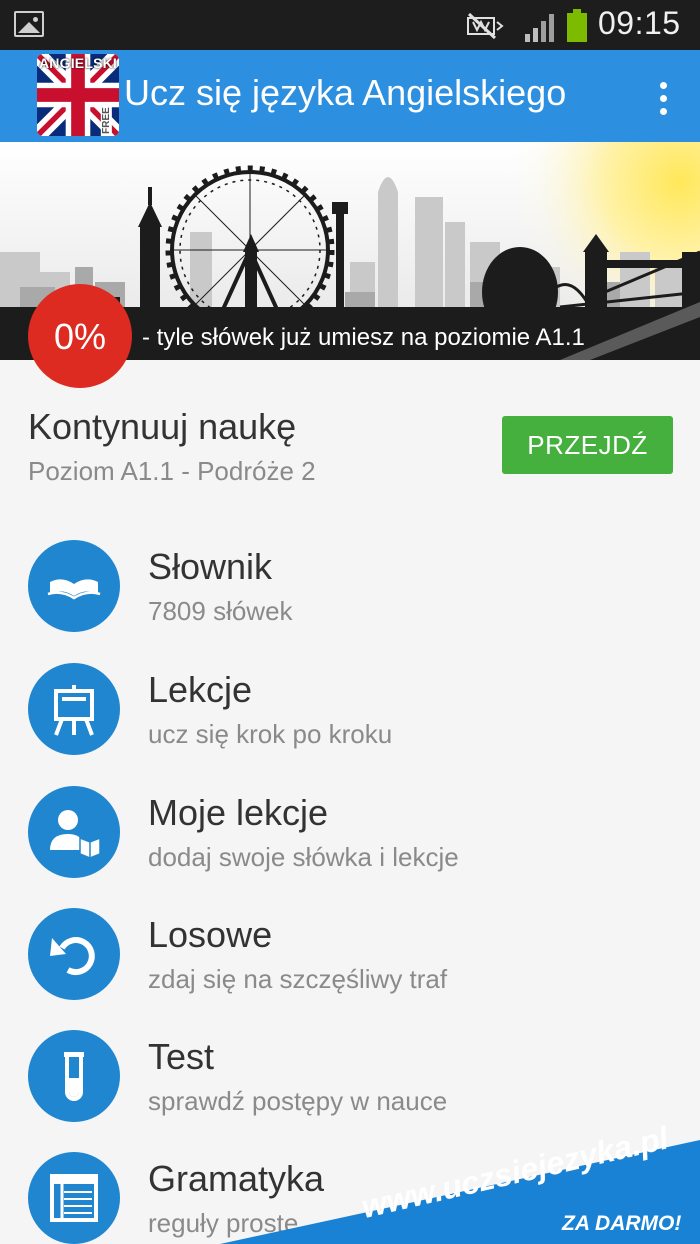  I want to click on continue-subtitle: Poziom A1.1 - Podróże 2, so click(172, 471).